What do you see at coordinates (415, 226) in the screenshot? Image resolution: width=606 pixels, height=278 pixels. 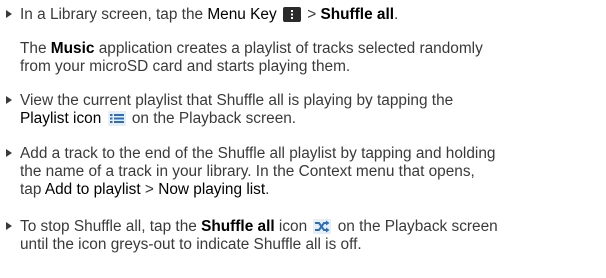 I see `text-segment: on the Playback screen` at bounding box center [415, 226].